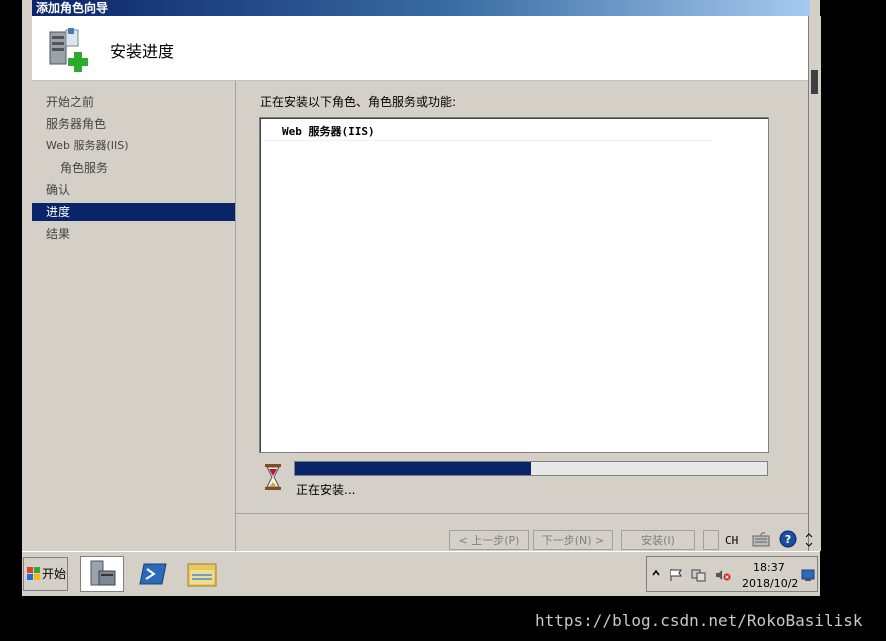  I want to click on server-manager-icon, so click(103, 573).